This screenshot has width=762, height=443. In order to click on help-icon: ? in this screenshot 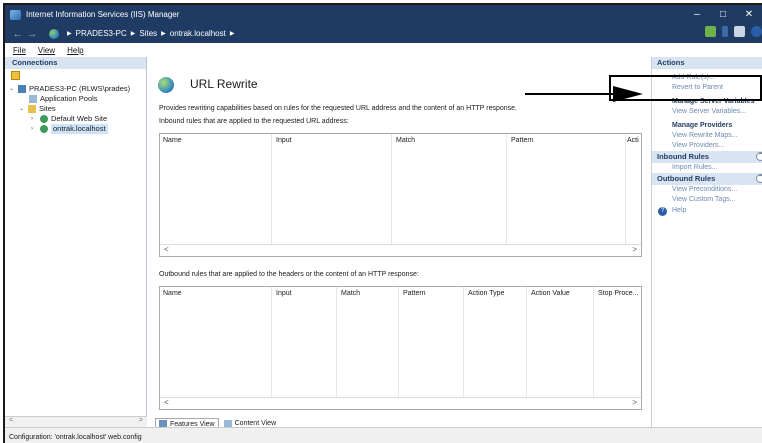, I will do `click(662, 211)`.